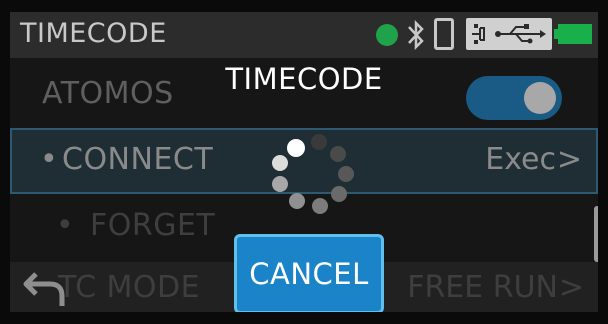 The height and width of the screenshot is (324, 608). I want to click on connect-label: CONNECT, so click(138, 159).